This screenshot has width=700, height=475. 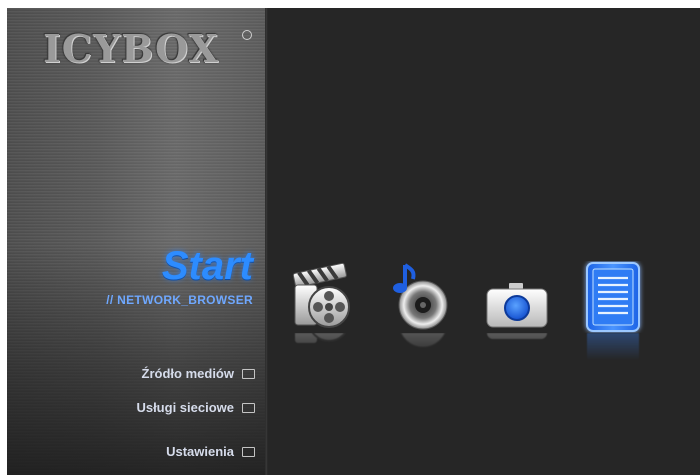 I want to click on menu-item-media-source: Źródło mediów, so click(x=198, y=373).